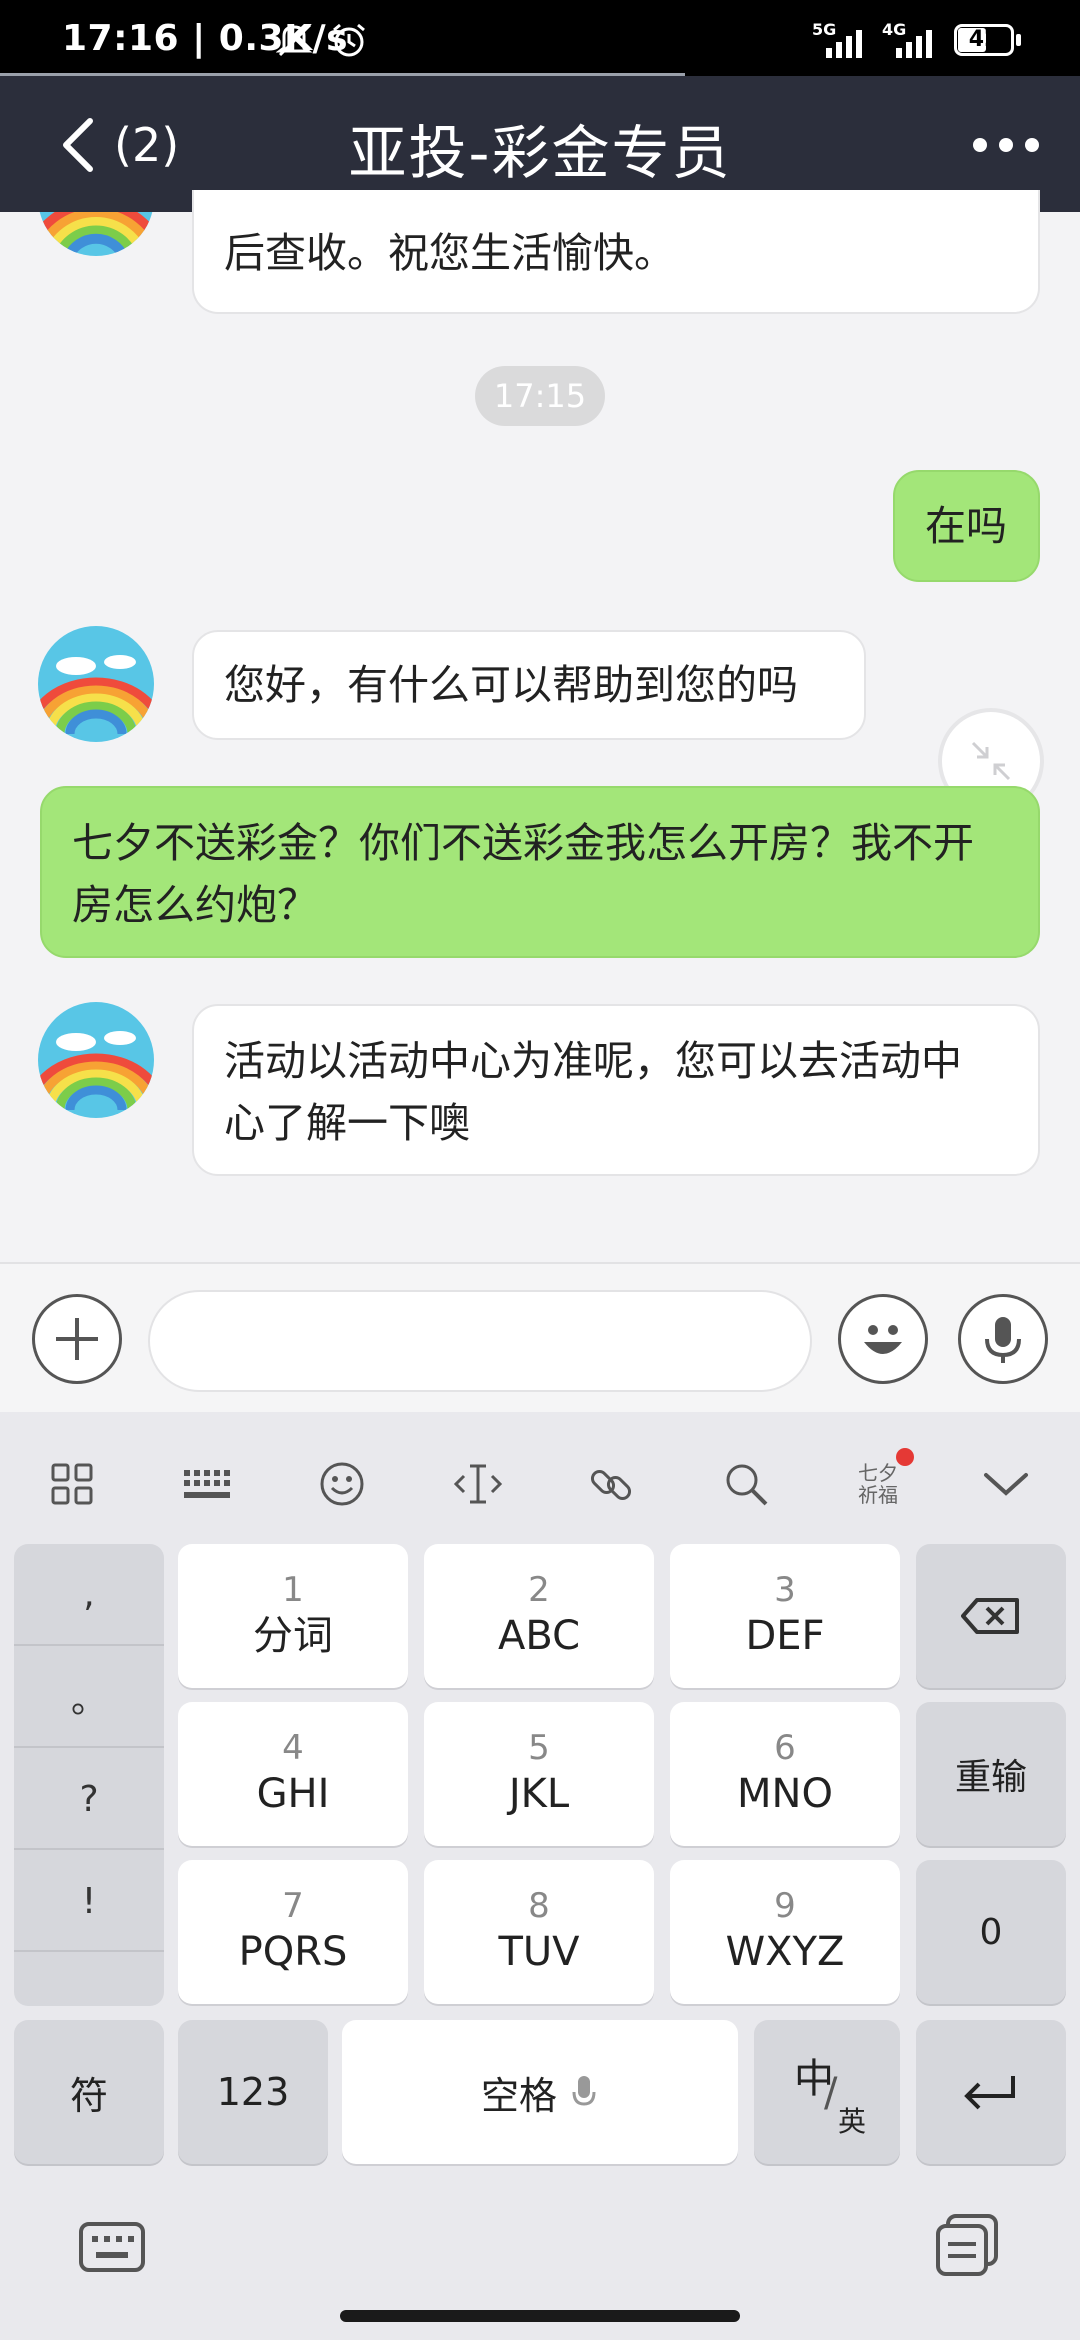  I want to click on more-dots-icon, so click(1006, 145).